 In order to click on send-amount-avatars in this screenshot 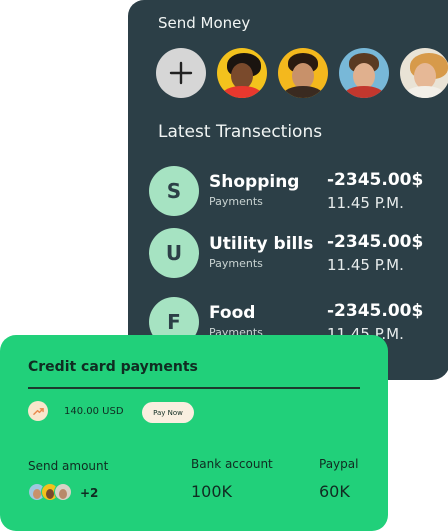, I will do `click(53, 493)`.